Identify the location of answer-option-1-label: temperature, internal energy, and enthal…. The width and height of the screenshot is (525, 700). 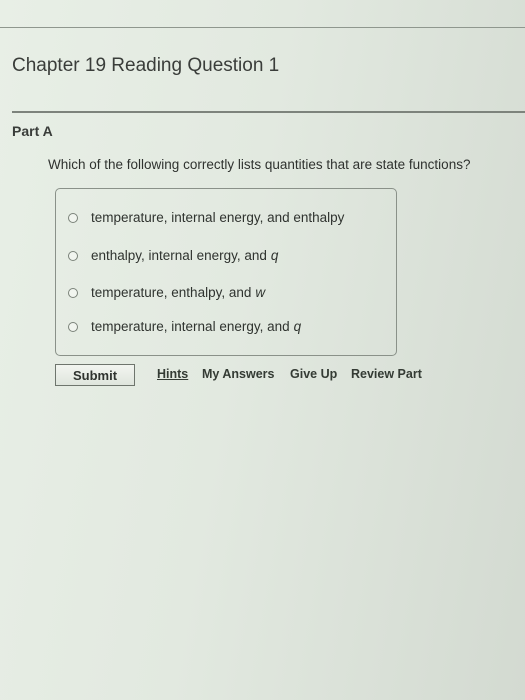
(218, 217).